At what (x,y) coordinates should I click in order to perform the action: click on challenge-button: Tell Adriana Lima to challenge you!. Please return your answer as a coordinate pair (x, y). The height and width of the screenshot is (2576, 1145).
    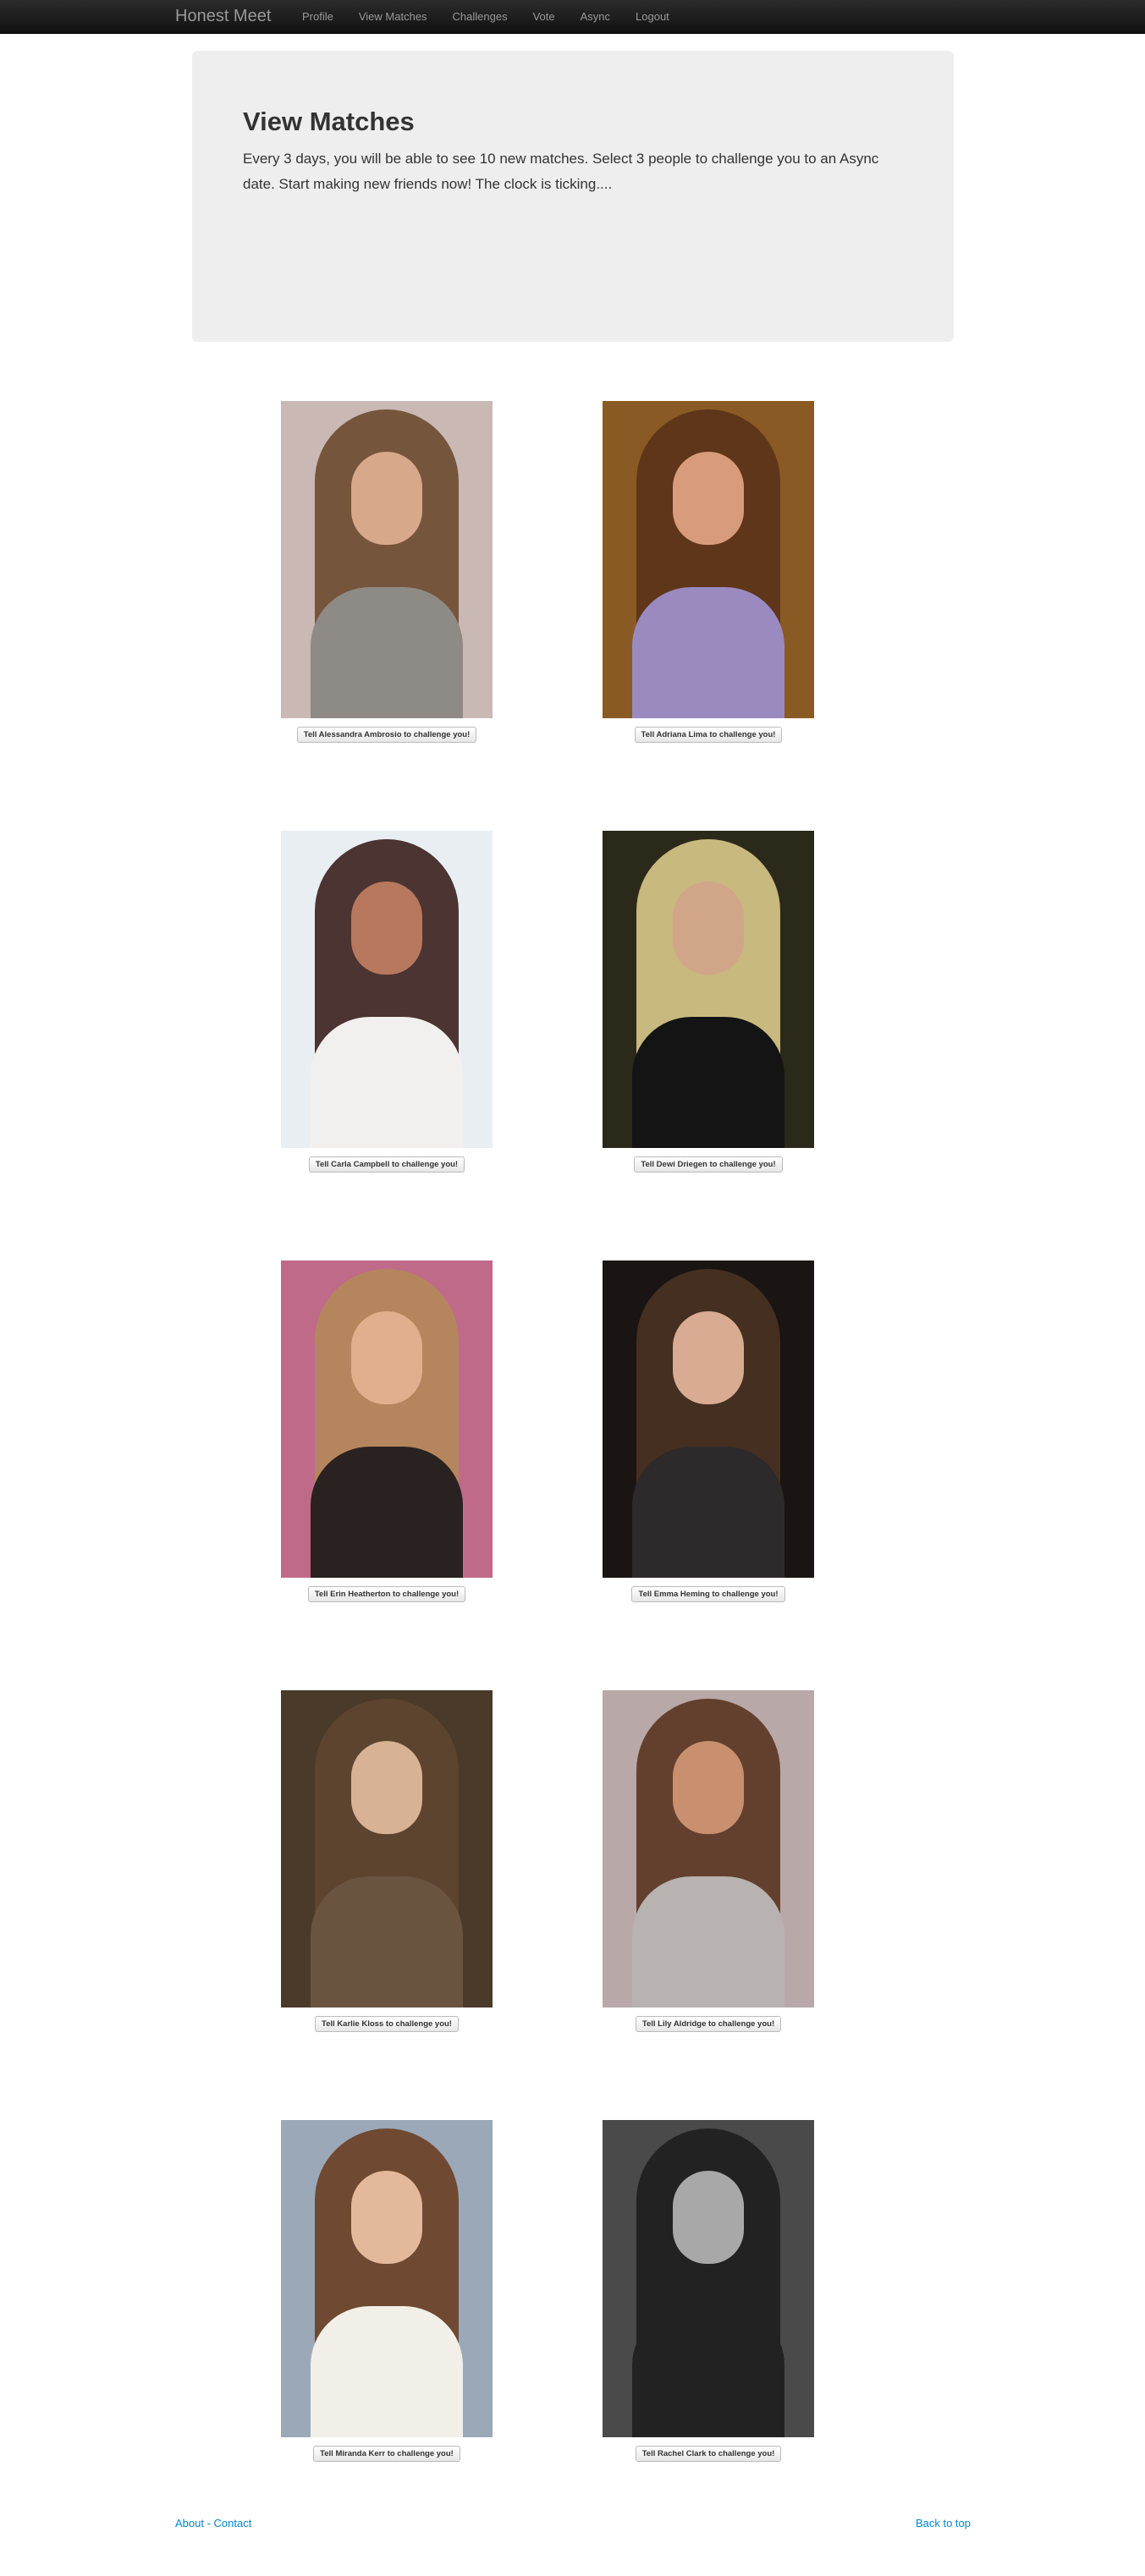
    Looking at the image, I should click on (709, 735).